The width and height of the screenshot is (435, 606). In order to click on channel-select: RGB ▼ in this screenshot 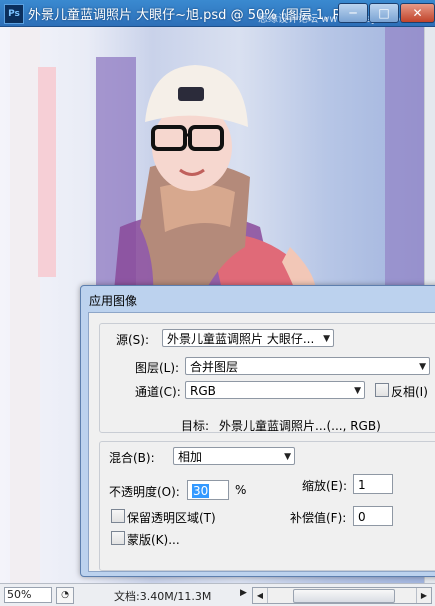, I will do `click(275, 390)`.